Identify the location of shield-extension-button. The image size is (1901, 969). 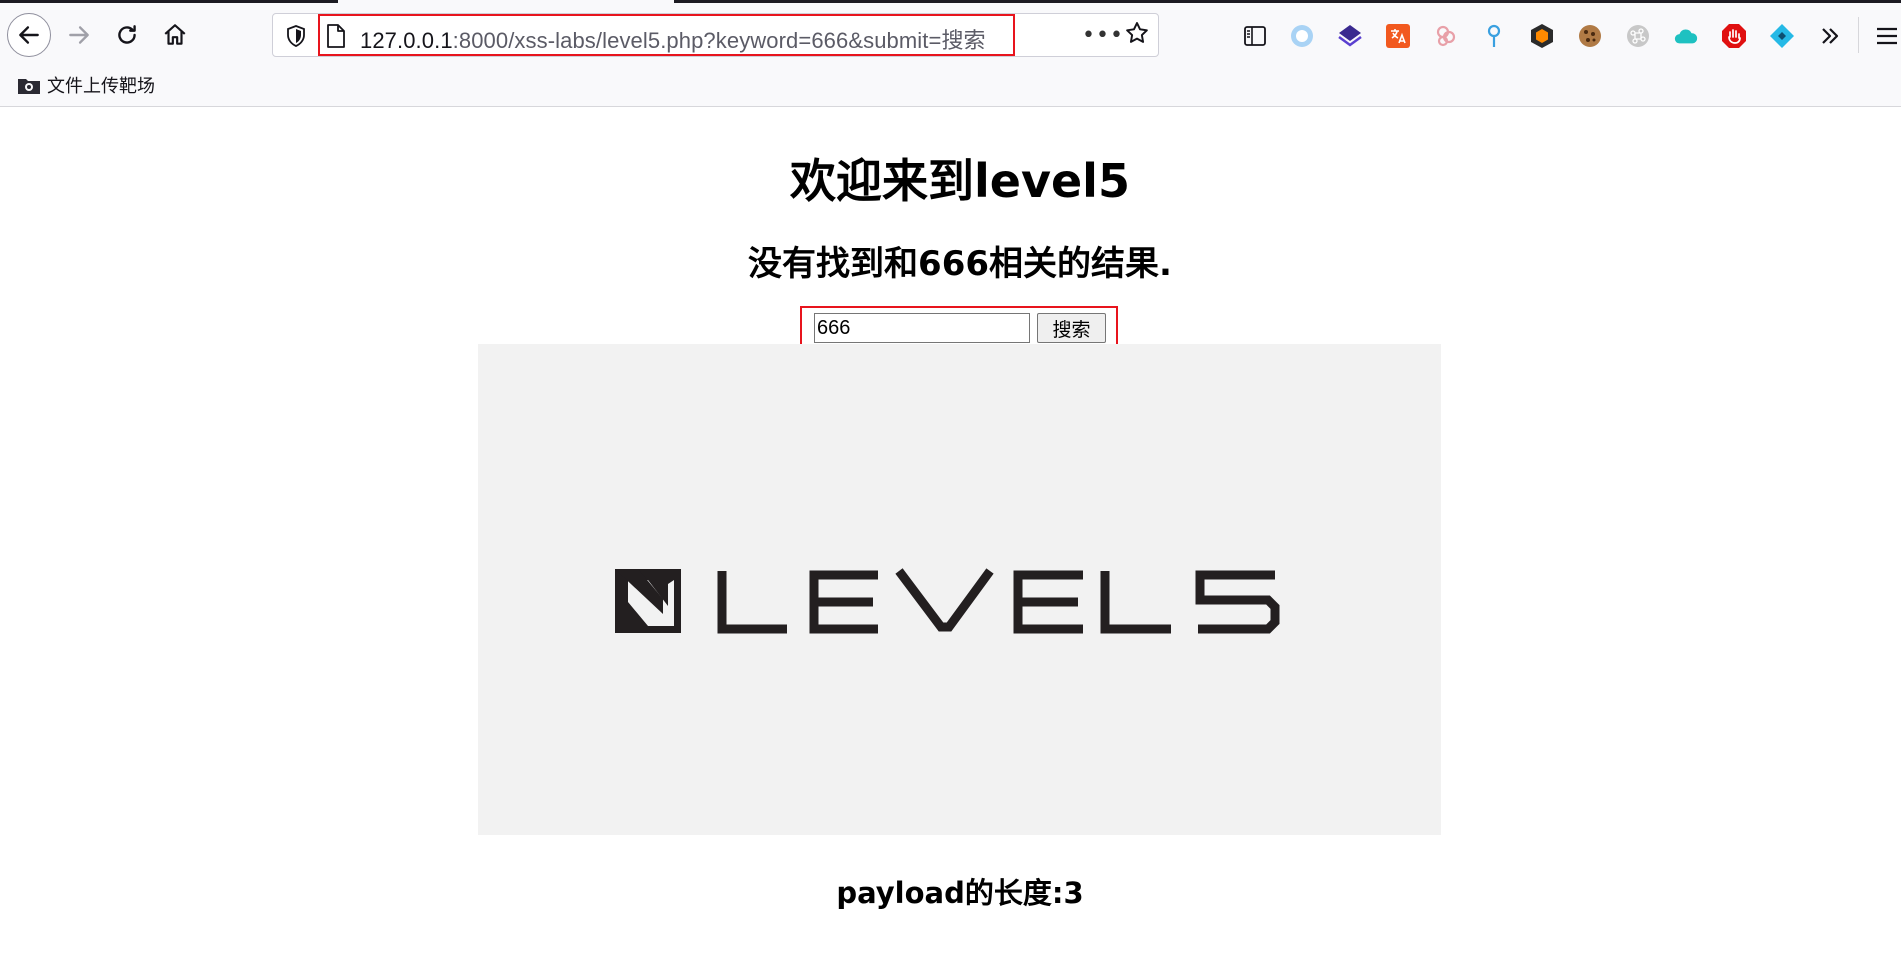
(1542, 36).